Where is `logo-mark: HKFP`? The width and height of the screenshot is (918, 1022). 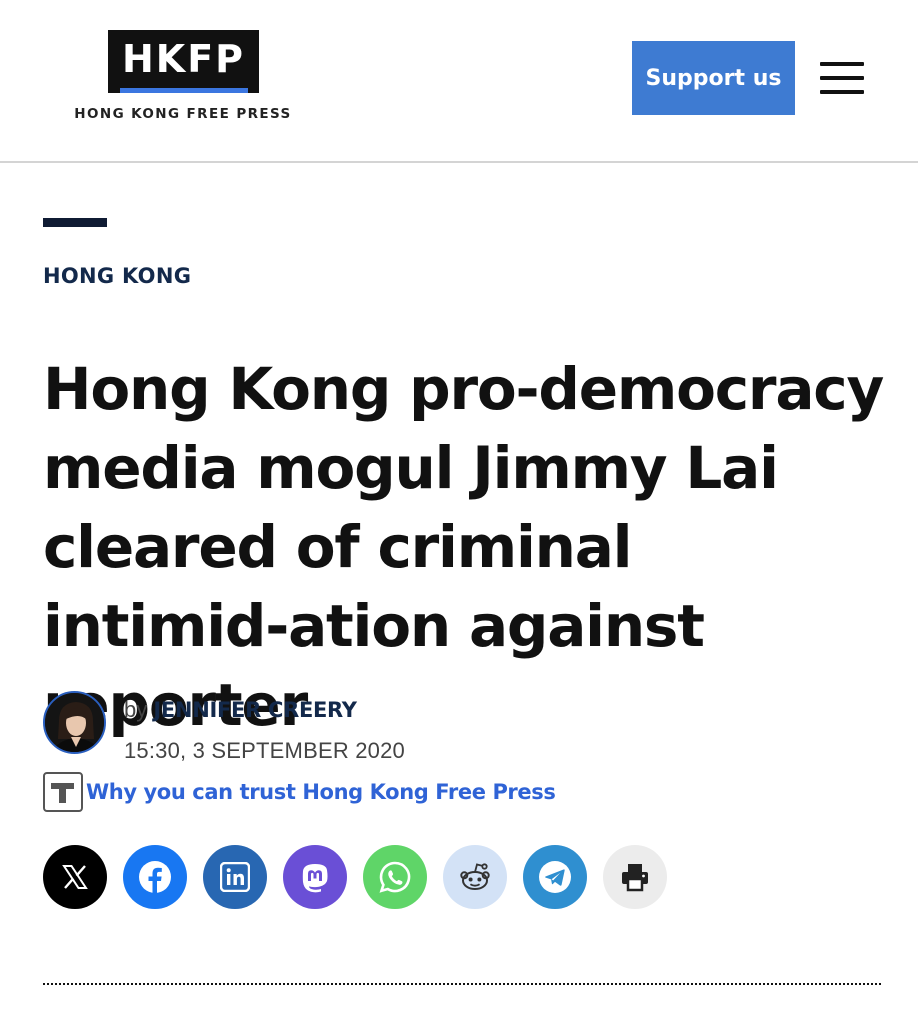 logo-mark: HKFP is located at coordinates (183, 61).